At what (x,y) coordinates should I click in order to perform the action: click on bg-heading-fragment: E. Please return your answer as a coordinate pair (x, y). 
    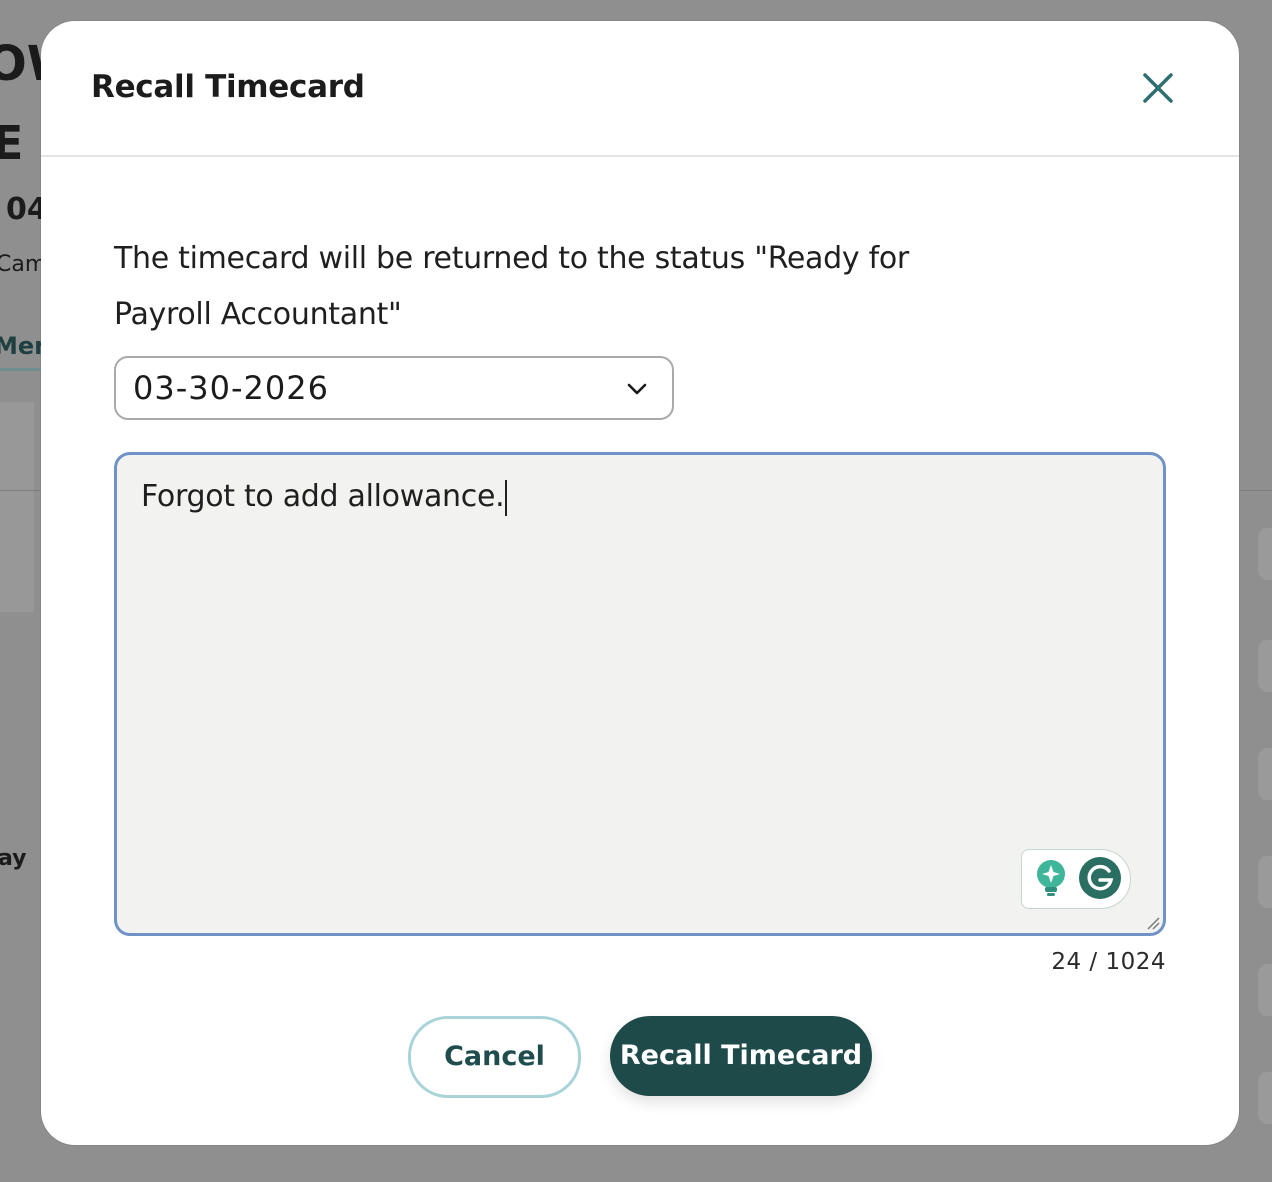
    Looking at the image, I should click on (12, 143).